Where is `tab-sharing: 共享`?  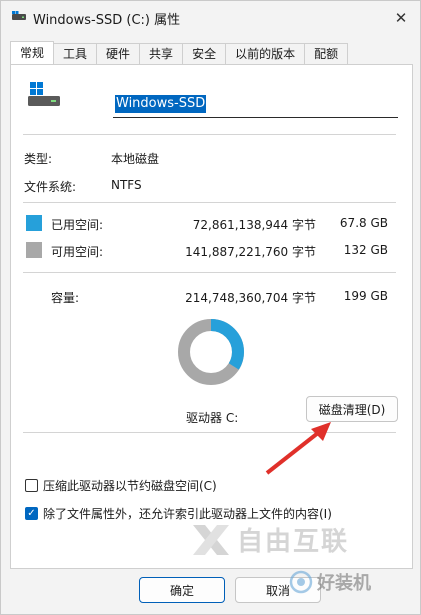
tab-sharing: 共享 is located at coordinates (162, 54).